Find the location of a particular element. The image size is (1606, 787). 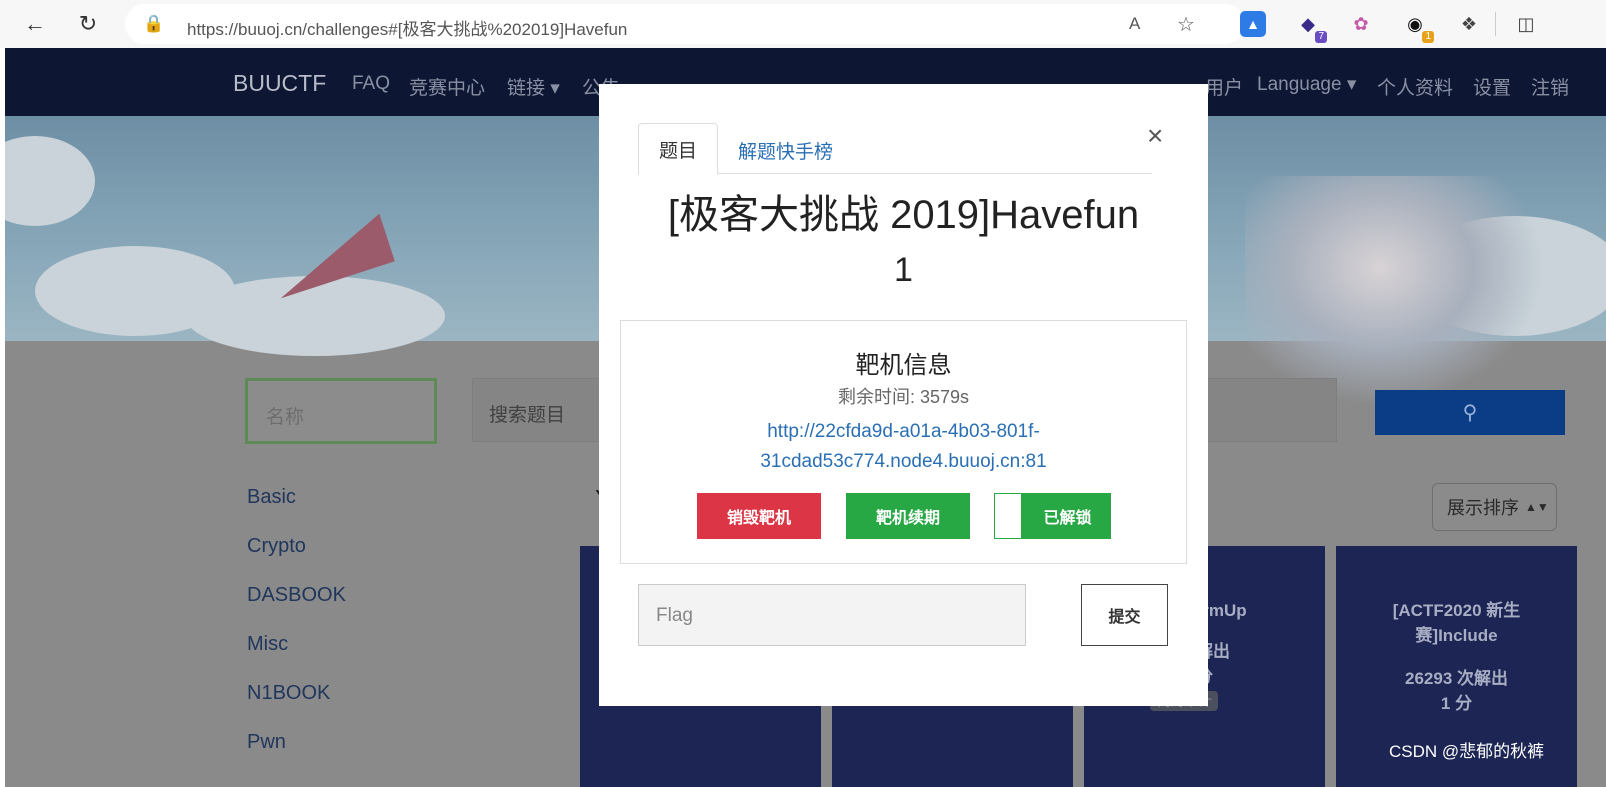

target-url-line: 31cdad53c774.node4.buuoj.cn:81 is located at coordinates (903, 461).